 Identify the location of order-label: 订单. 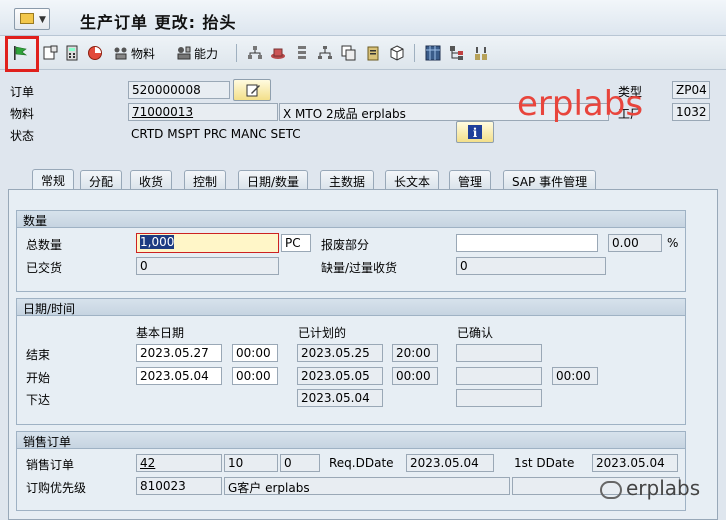
(22, 92).